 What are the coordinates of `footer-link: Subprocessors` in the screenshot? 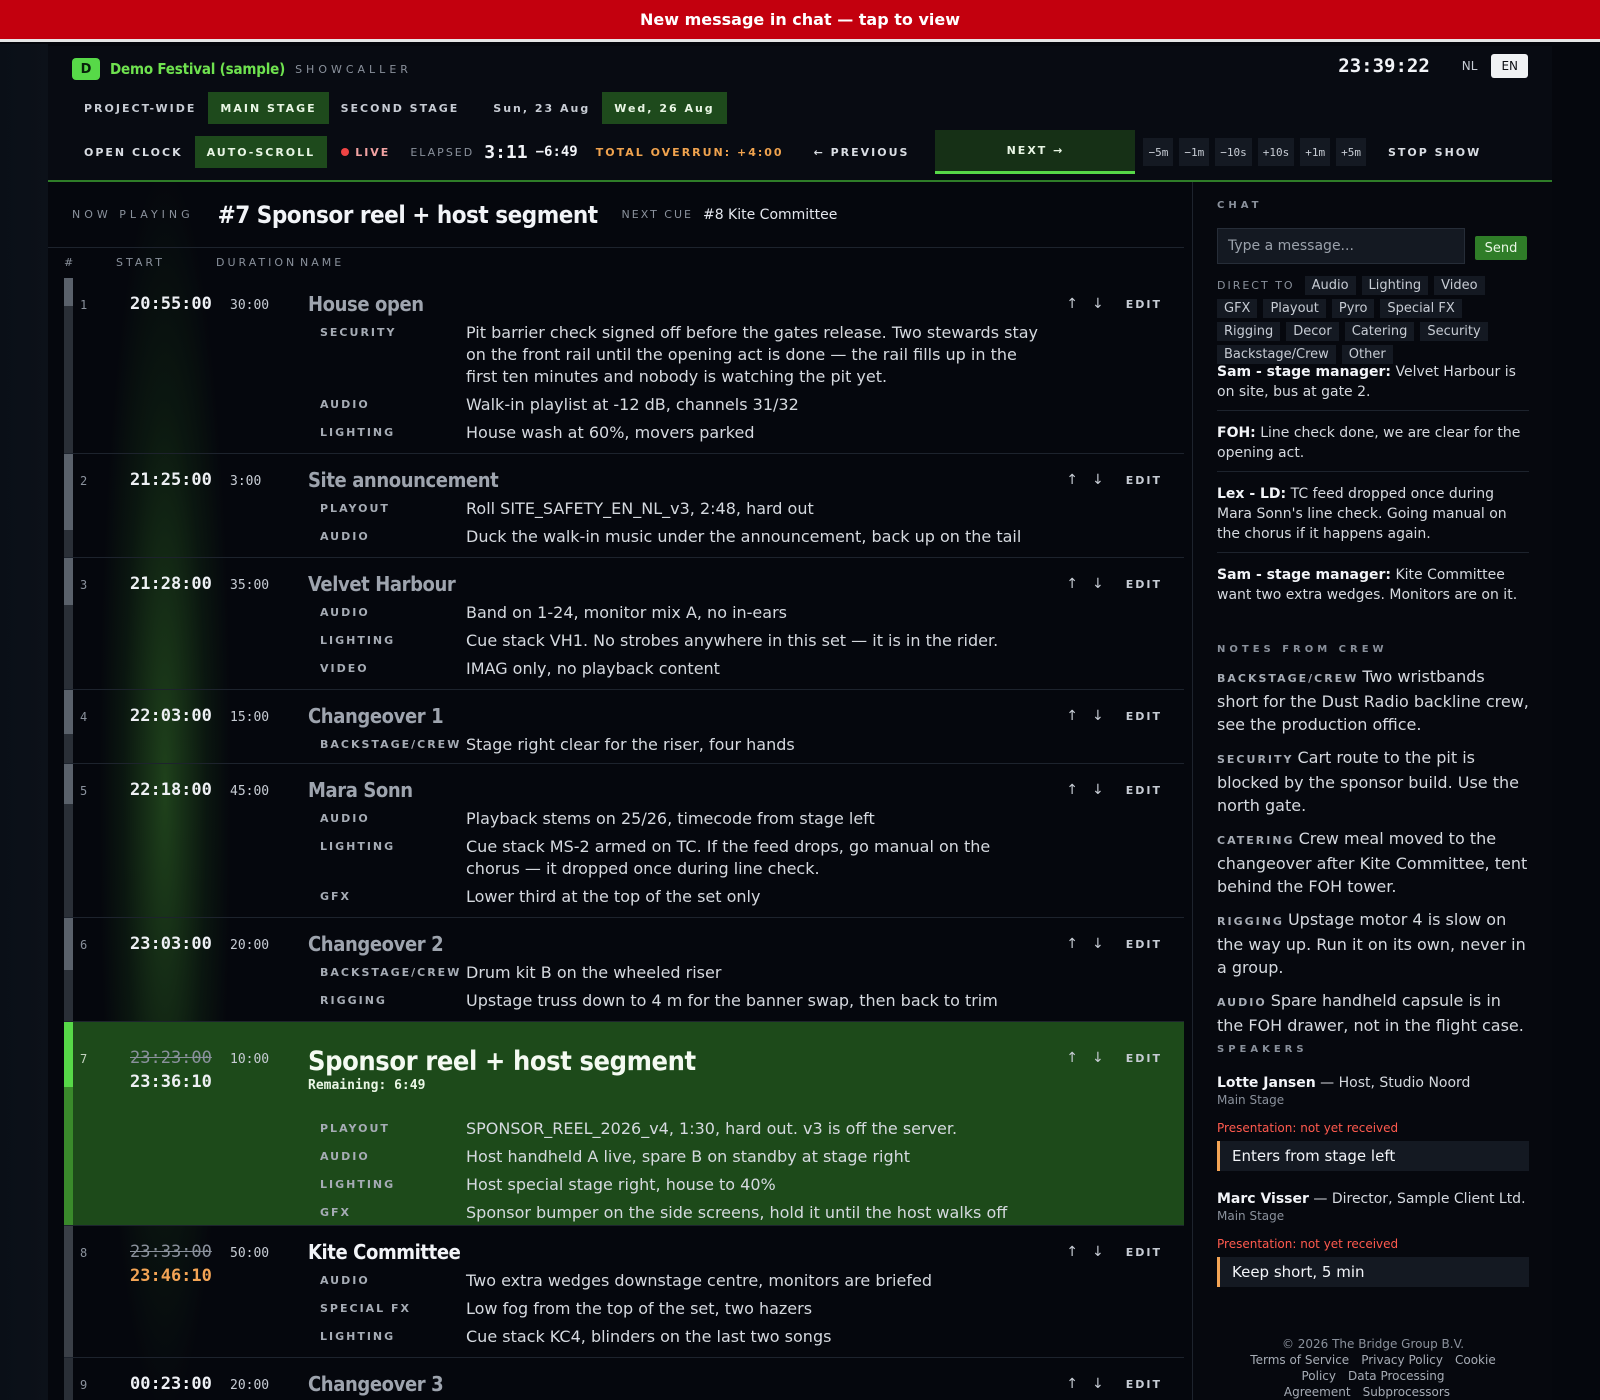 It's located at (1406, 1392).